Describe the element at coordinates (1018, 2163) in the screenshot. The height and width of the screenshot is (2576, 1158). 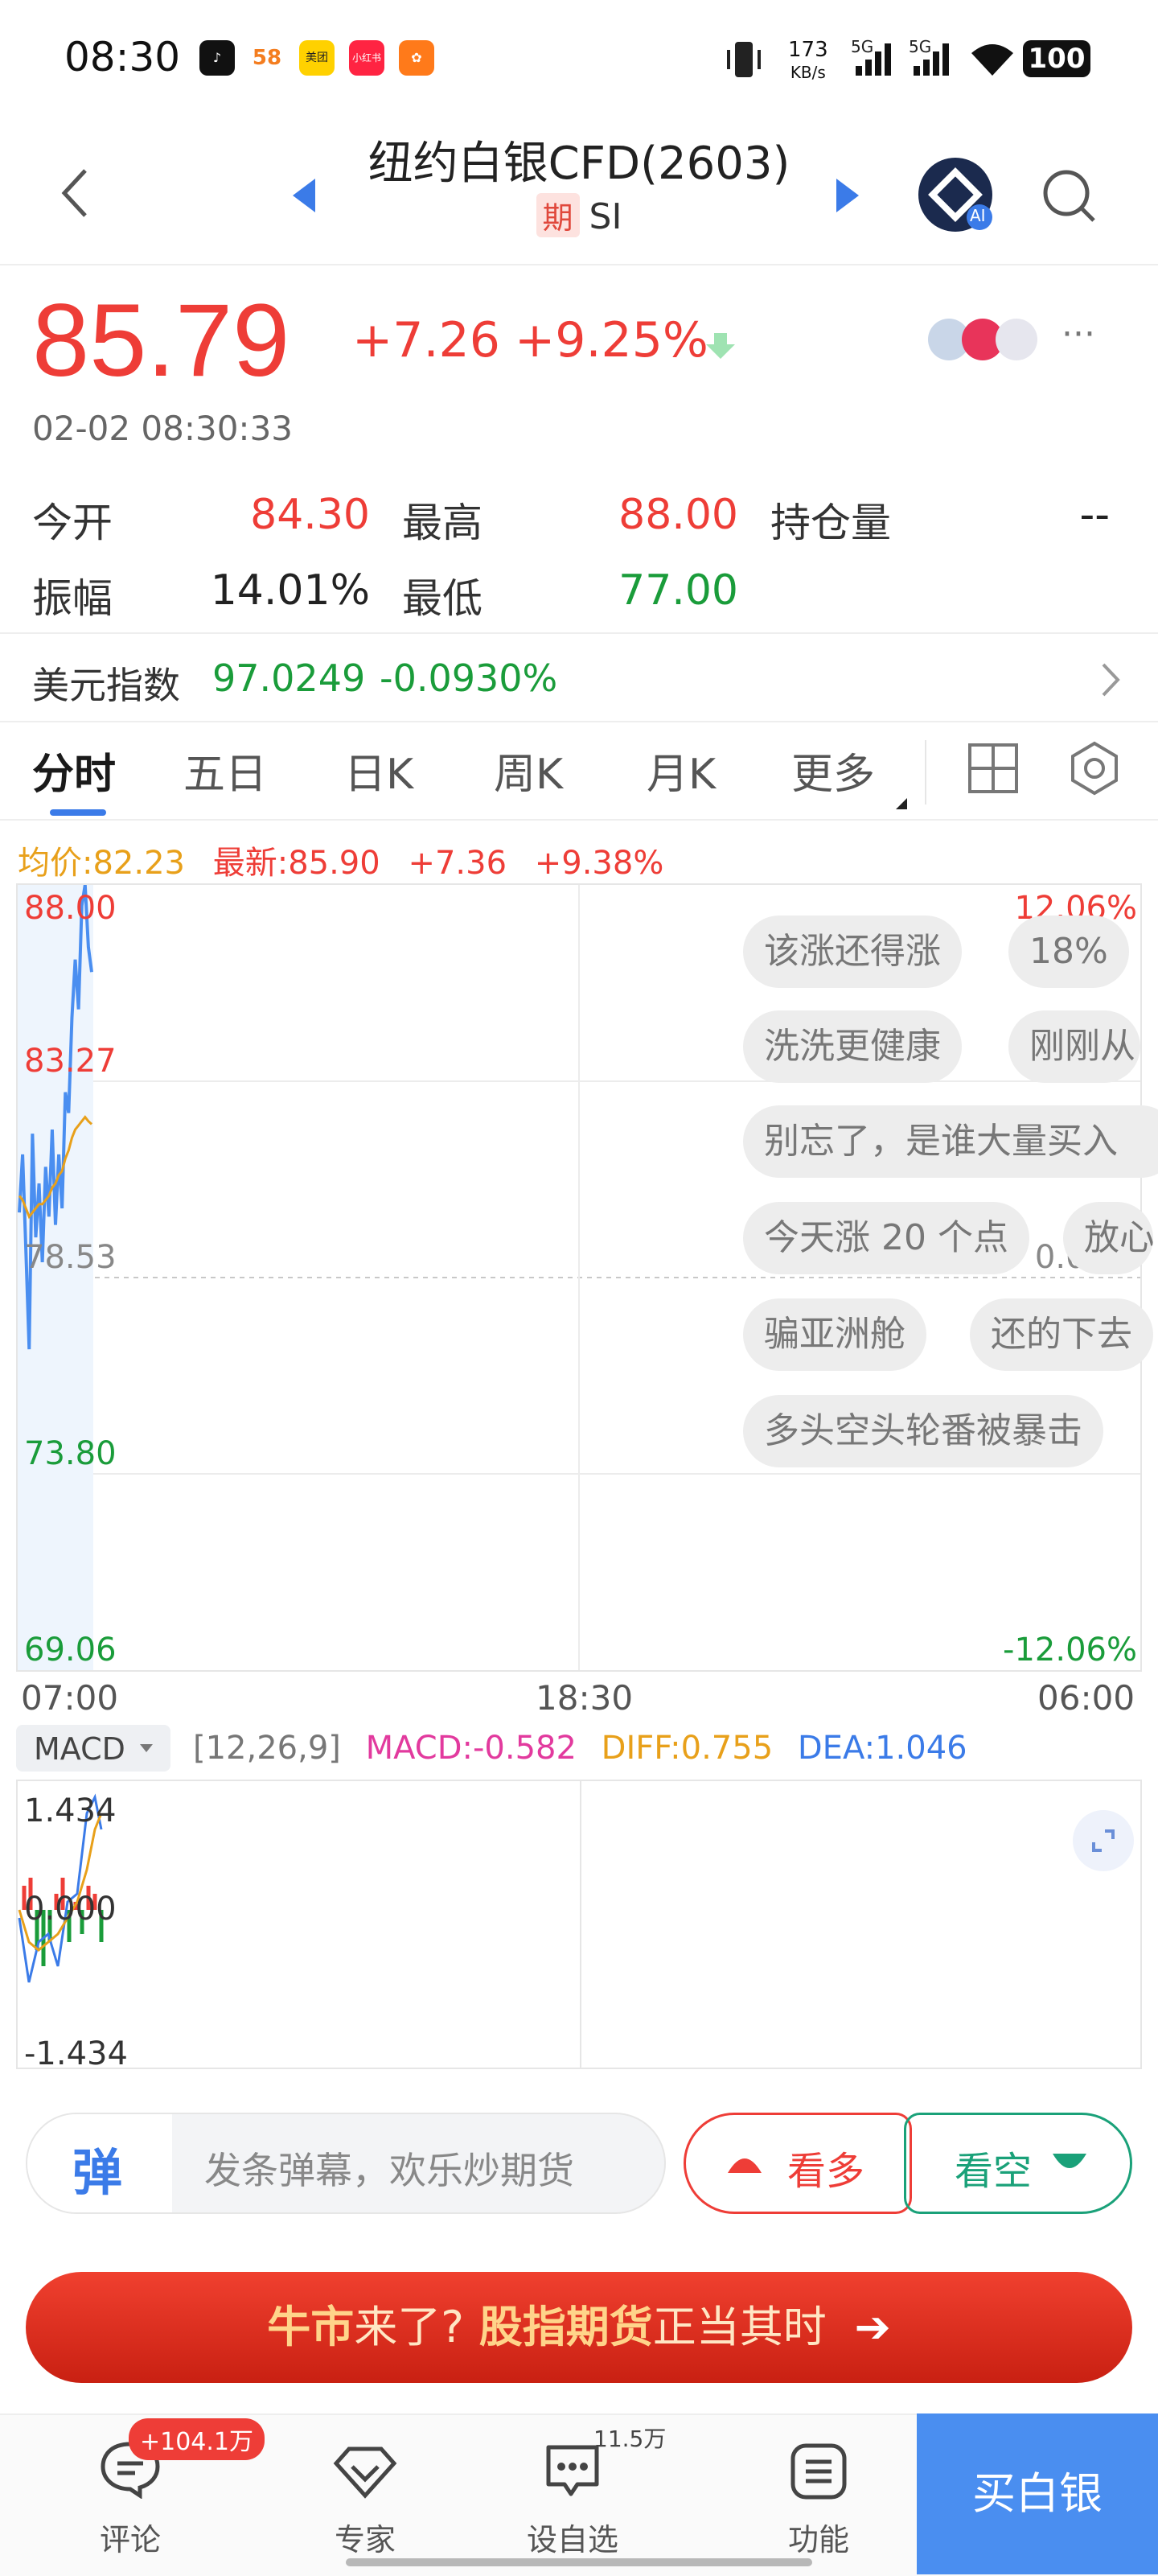
I see `bearish-button: 看空` at that location.